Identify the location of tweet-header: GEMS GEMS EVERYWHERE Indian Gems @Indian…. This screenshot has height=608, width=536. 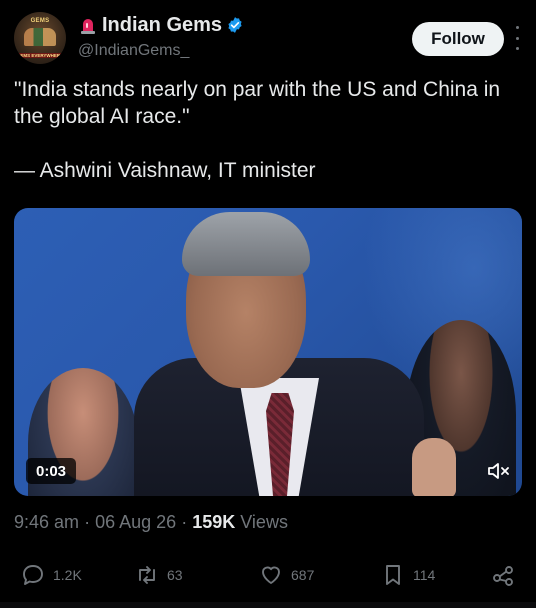
(268, 39).